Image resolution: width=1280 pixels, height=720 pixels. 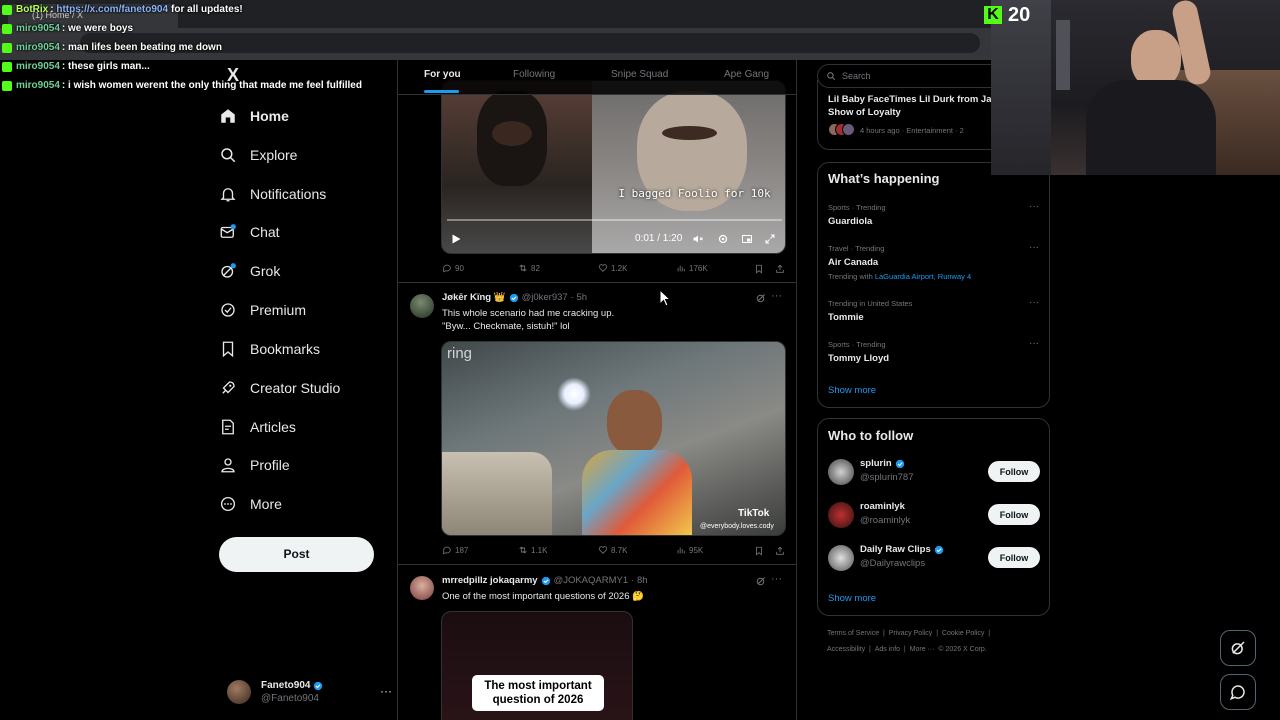 I want to click on post-author-handle: @JOKAQARMY1, so click(x=591, y=580).